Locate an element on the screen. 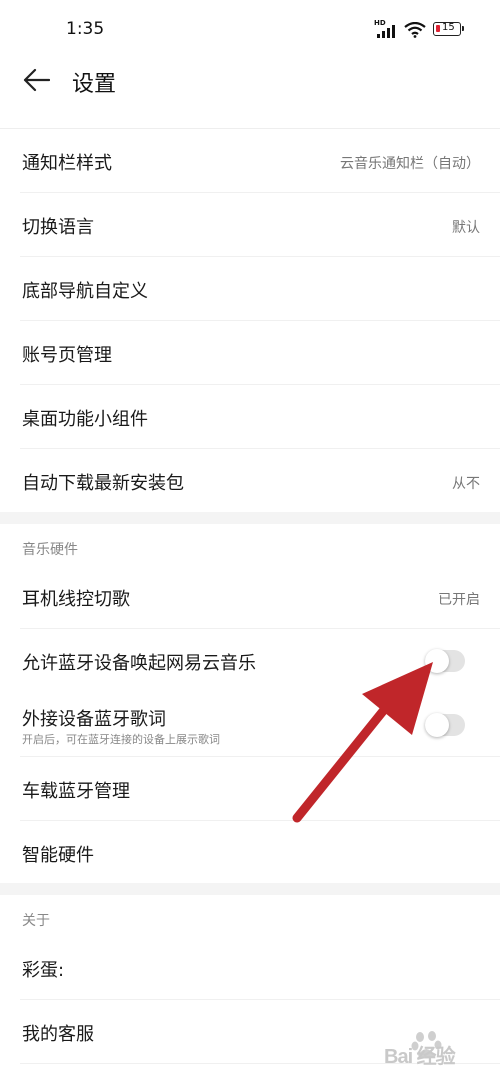 The height and width of the screenshot is (1084, 500). setting-label: 允许蓝牙设备唤起网易云音乐 is located at coordinates (139, 663).